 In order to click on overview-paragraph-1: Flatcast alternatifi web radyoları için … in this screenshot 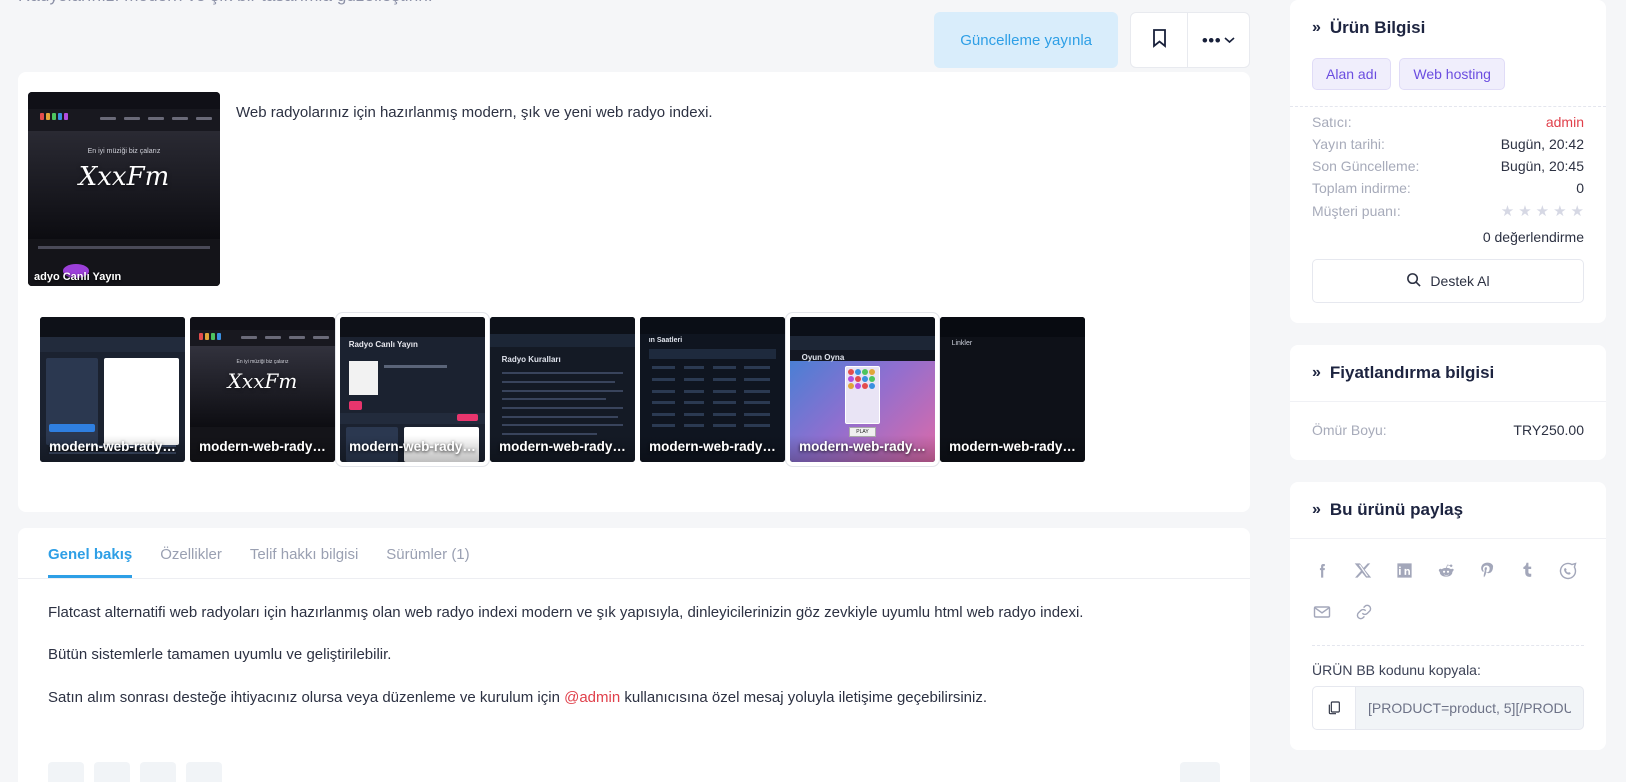, I will do `click(566, 612)`.